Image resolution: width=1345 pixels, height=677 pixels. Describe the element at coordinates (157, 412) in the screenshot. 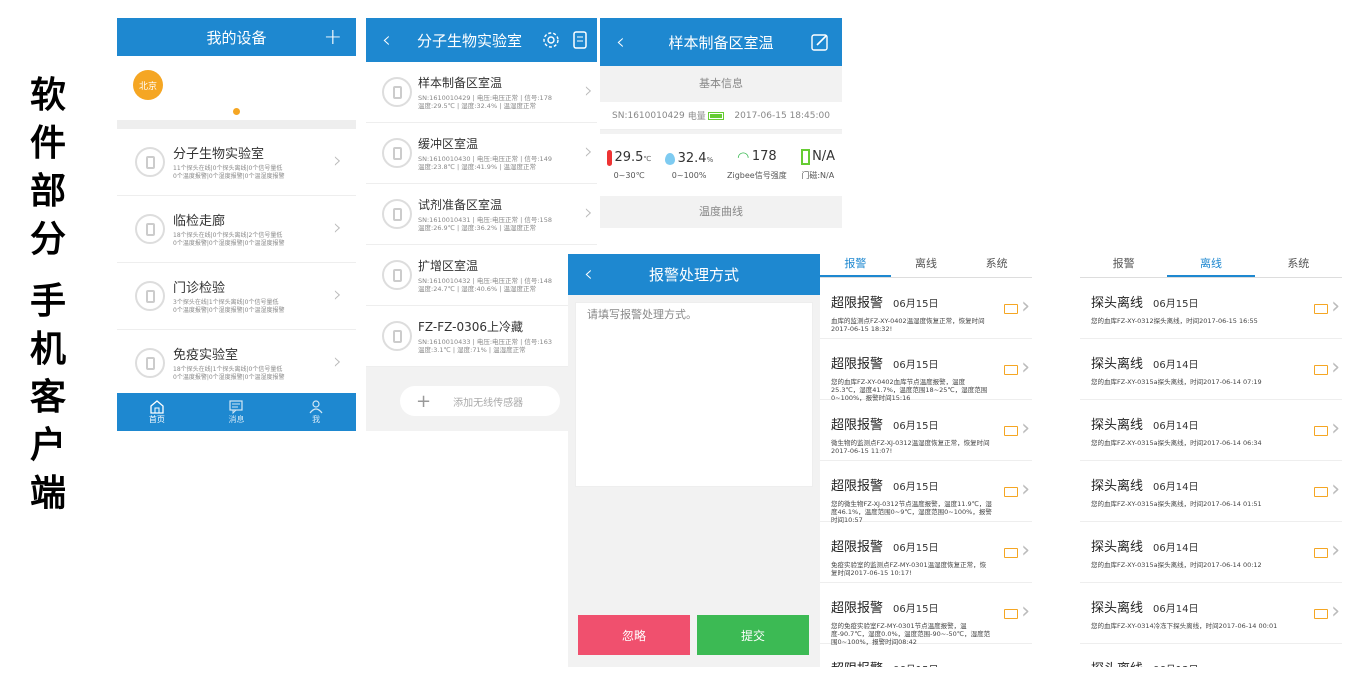

I see `nav-home: 首页` at that location.